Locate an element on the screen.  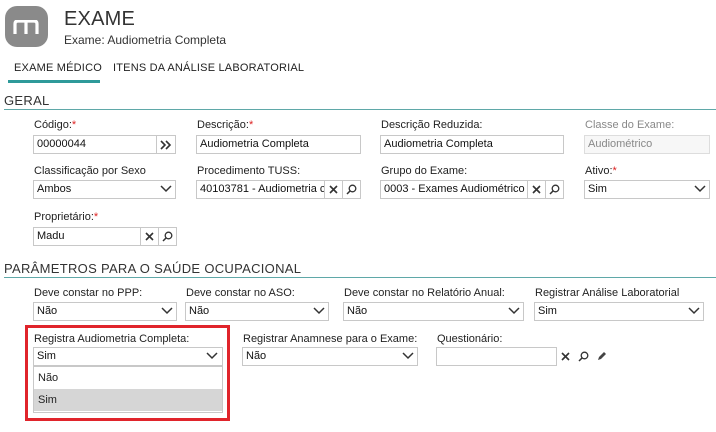
pencil-icon is located at coordinates (602, 356).